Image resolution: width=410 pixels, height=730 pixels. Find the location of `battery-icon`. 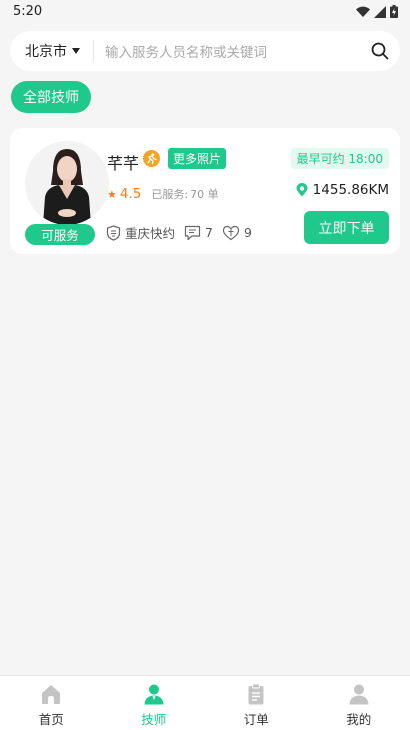

battery-icon is located at coordinates (394, 11).